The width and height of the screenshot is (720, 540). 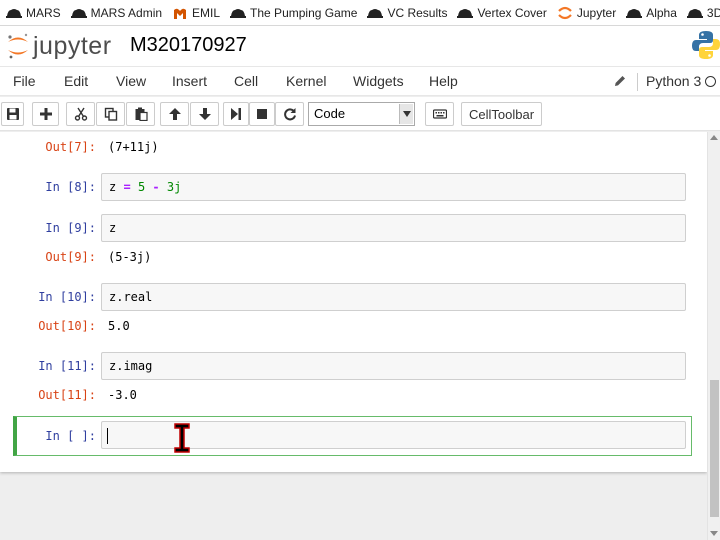 I want to click on bookmark-jupyter: Jupyter, so click(x=586, y=13).